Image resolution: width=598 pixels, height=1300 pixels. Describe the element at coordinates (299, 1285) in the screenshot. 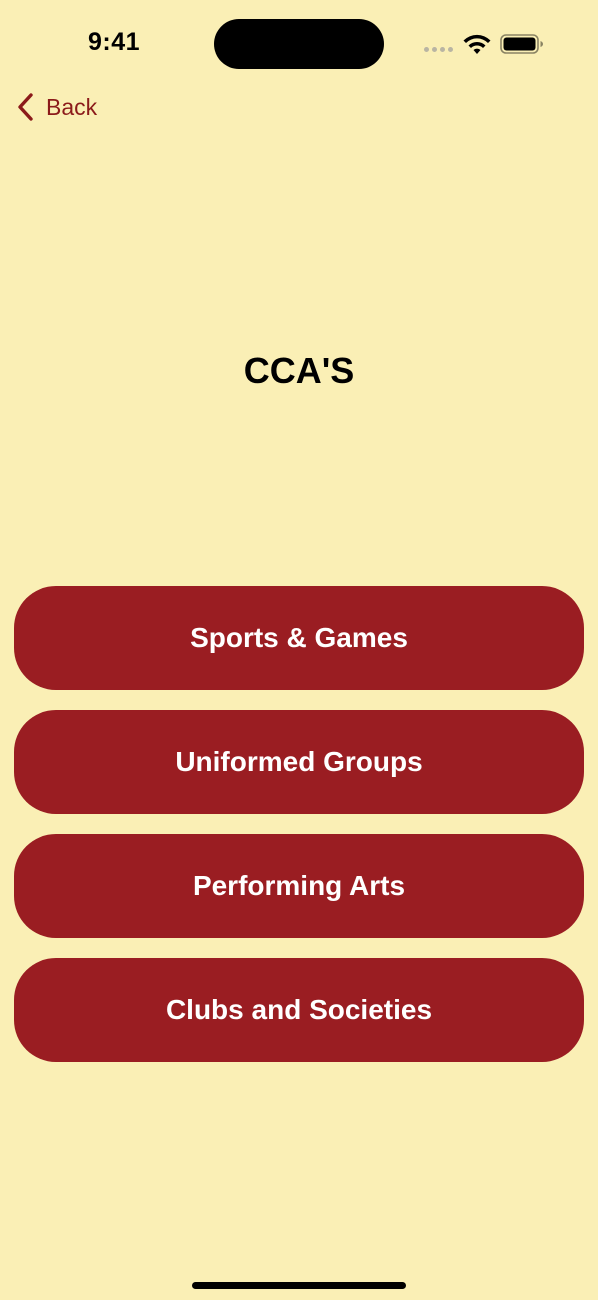

I see `home-indicator` at that location.